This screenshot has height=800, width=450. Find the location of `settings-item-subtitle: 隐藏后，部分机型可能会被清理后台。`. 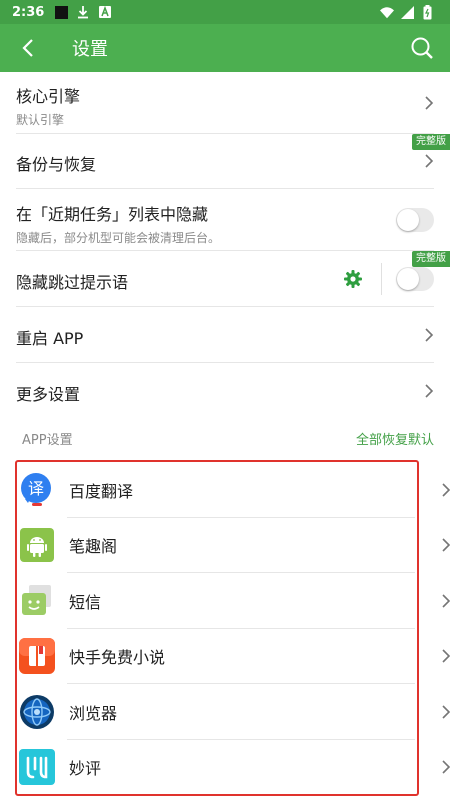

settings-item-subtitle: 隐藏后，部分机型可能会被清理后台。 is located at coordinates (118, 238).